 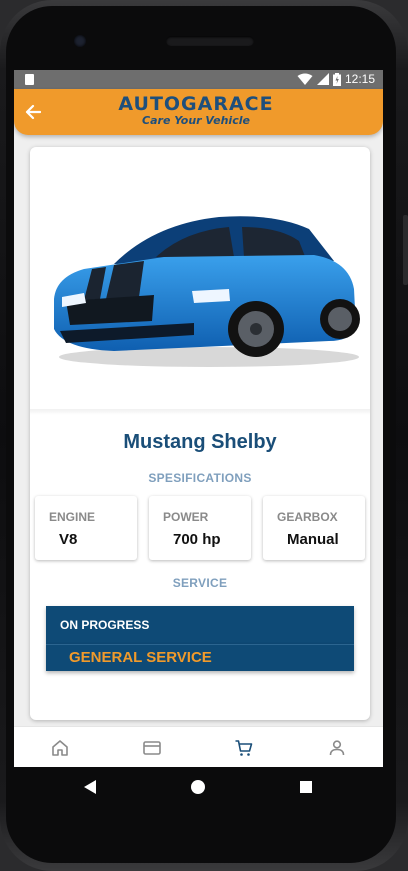 What do you see at coordinates (200, 478) in the screenshot?
I see `specifications-heading: SPESIFICATIONS` at bounding box center [200, 478].